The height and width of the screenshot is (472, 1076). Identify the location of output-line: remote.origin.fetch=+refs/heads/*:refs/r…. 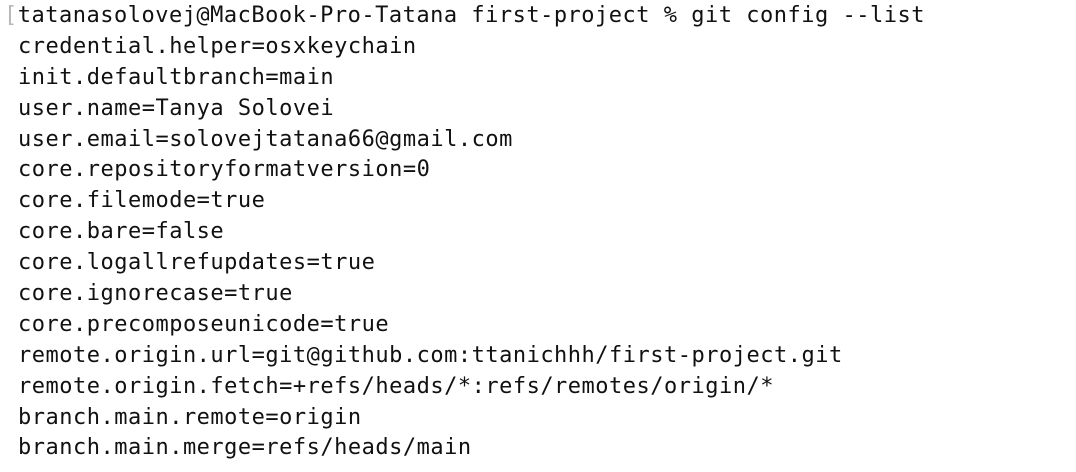
(396, 386).